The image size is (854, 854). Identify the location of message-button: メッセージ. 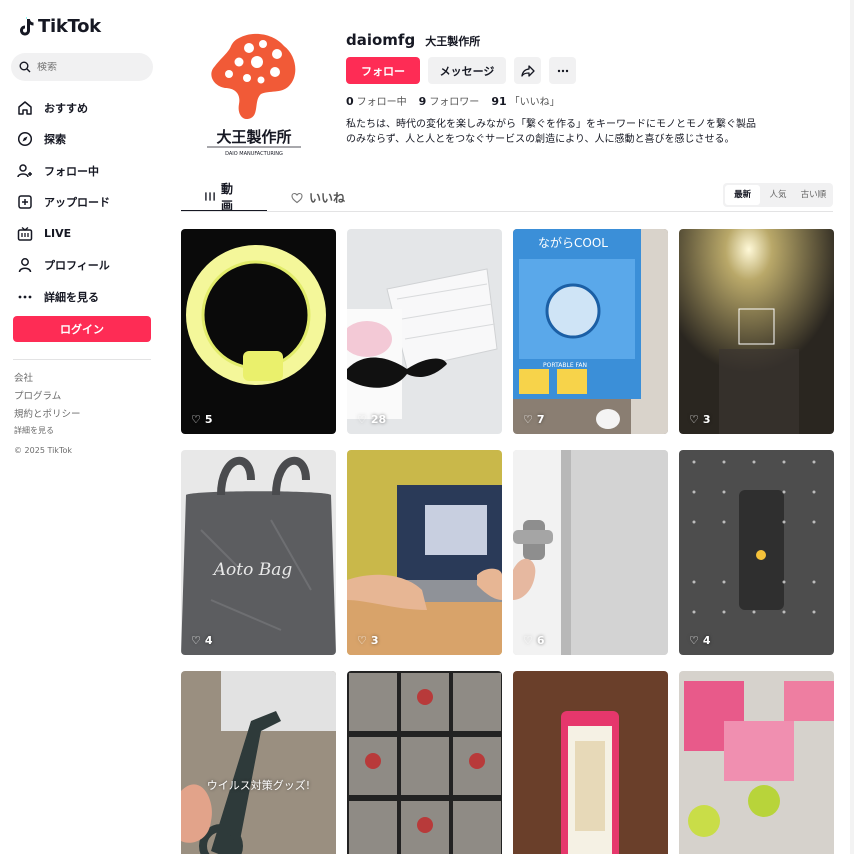
(467, 70).